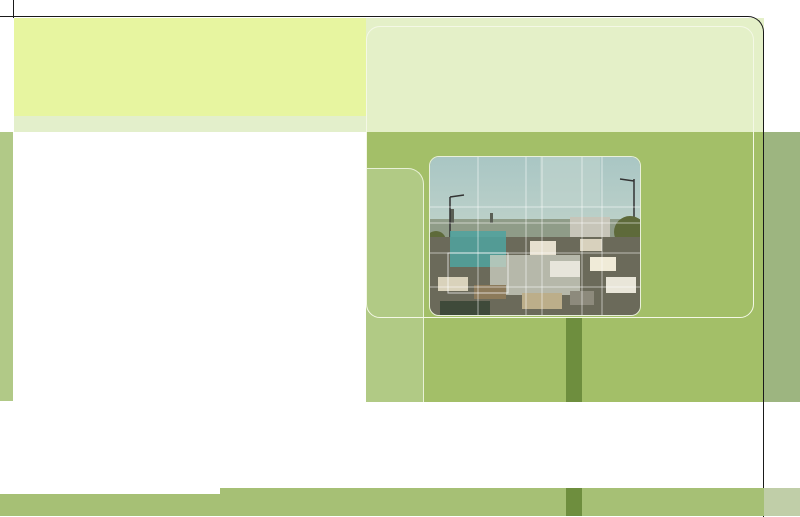  Describe the element at coordinates (393, 502) in the screenshot. I see `footer-band-middle` at that location.